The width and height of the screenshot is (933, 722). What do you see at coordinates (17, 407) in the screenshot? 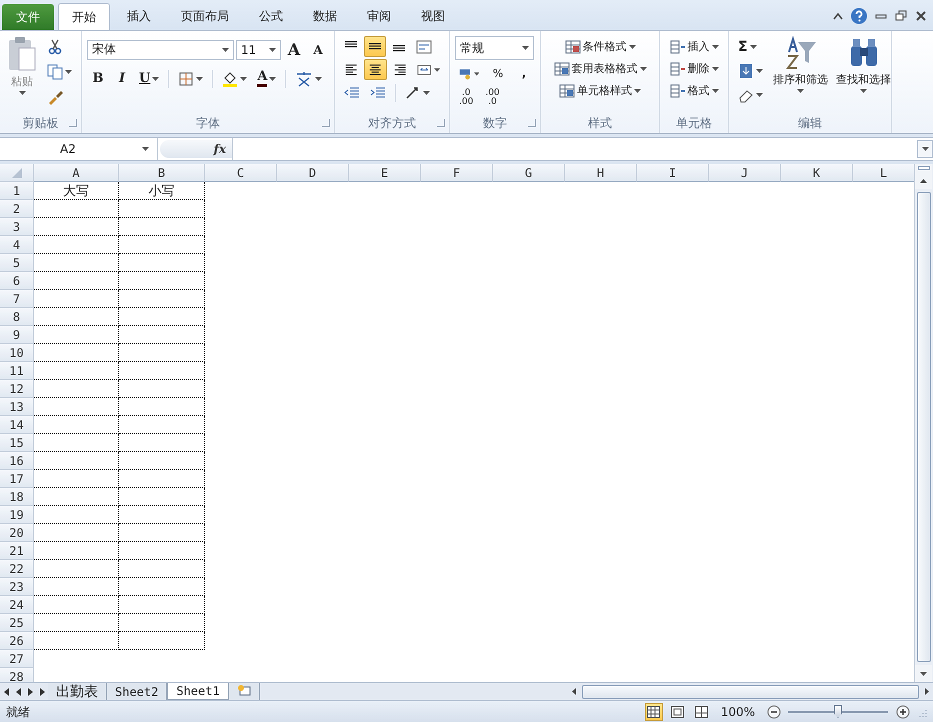
I see `row-header: 13` at bounding box center [17, 407].